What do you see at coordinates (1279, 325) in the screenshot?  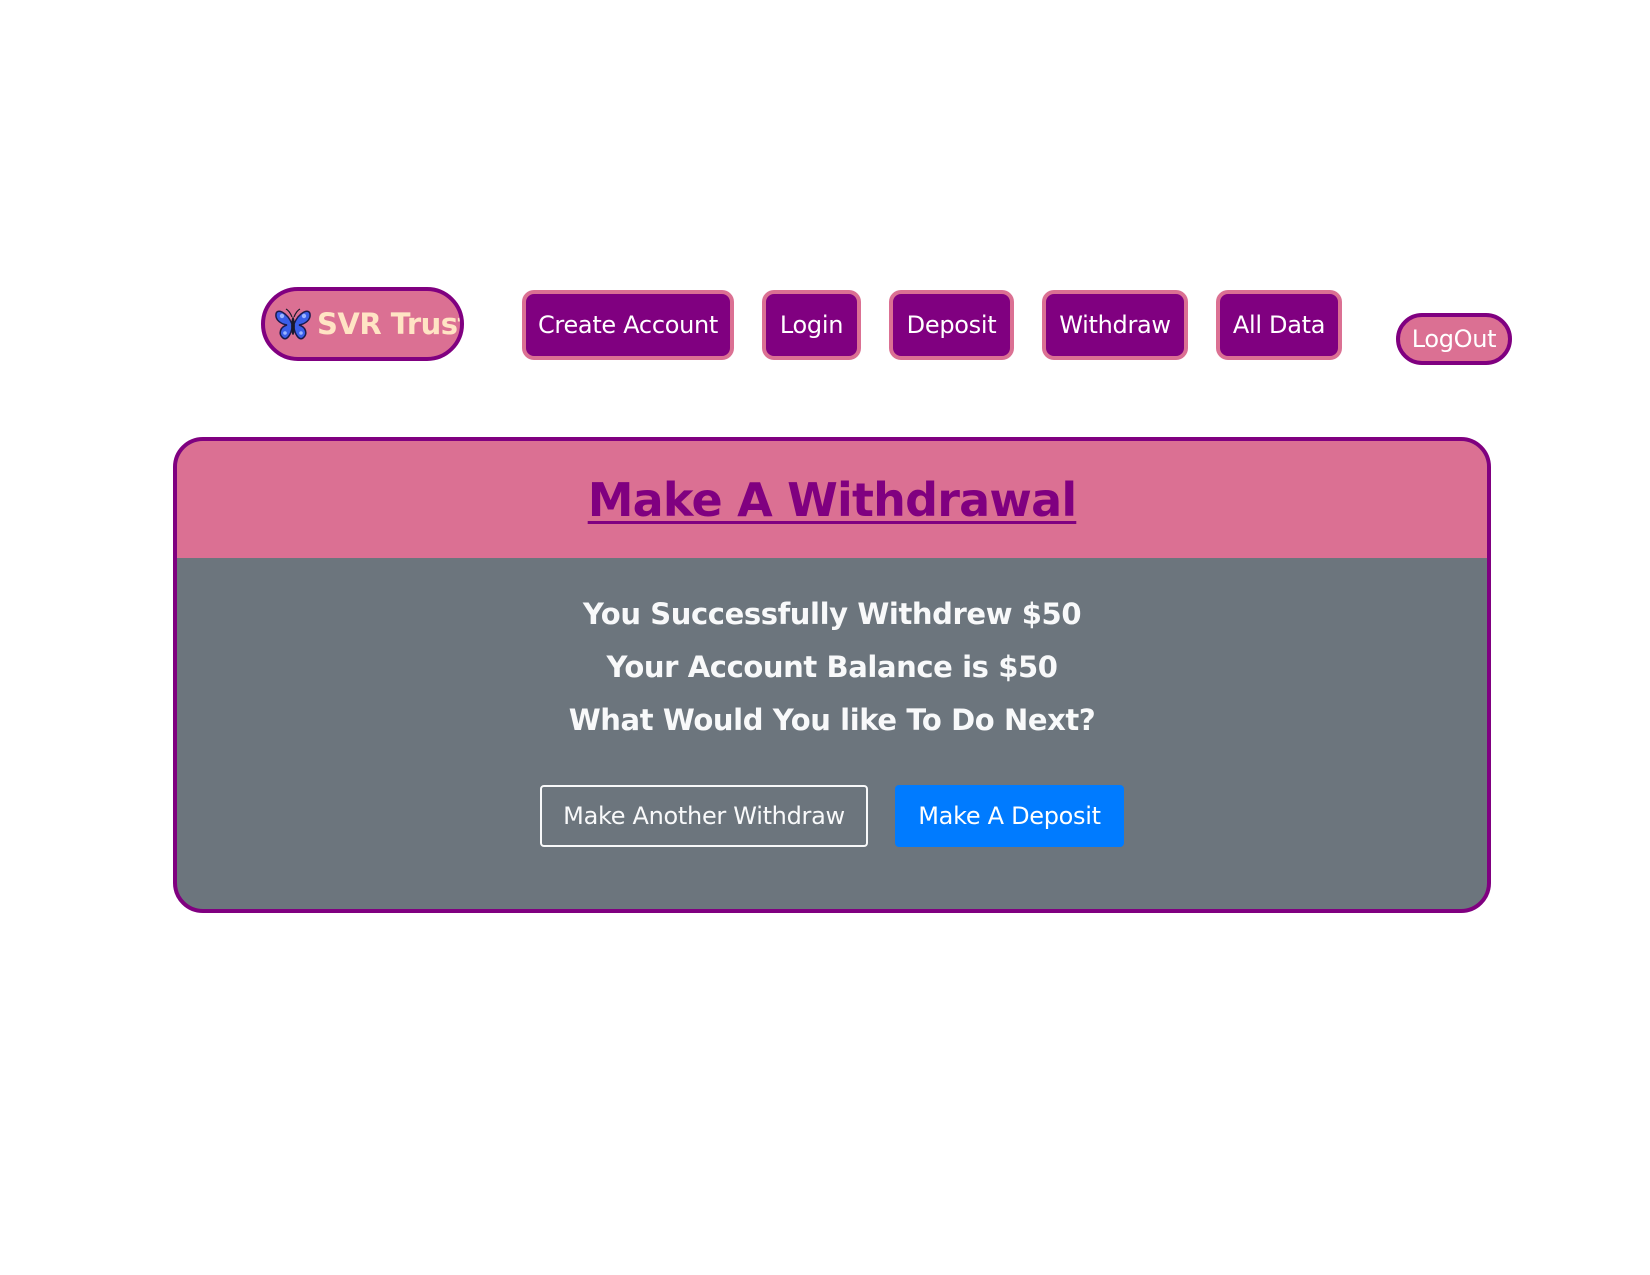 I see `nav-all-data-button: All Data` at bounding box center [1279, 325].